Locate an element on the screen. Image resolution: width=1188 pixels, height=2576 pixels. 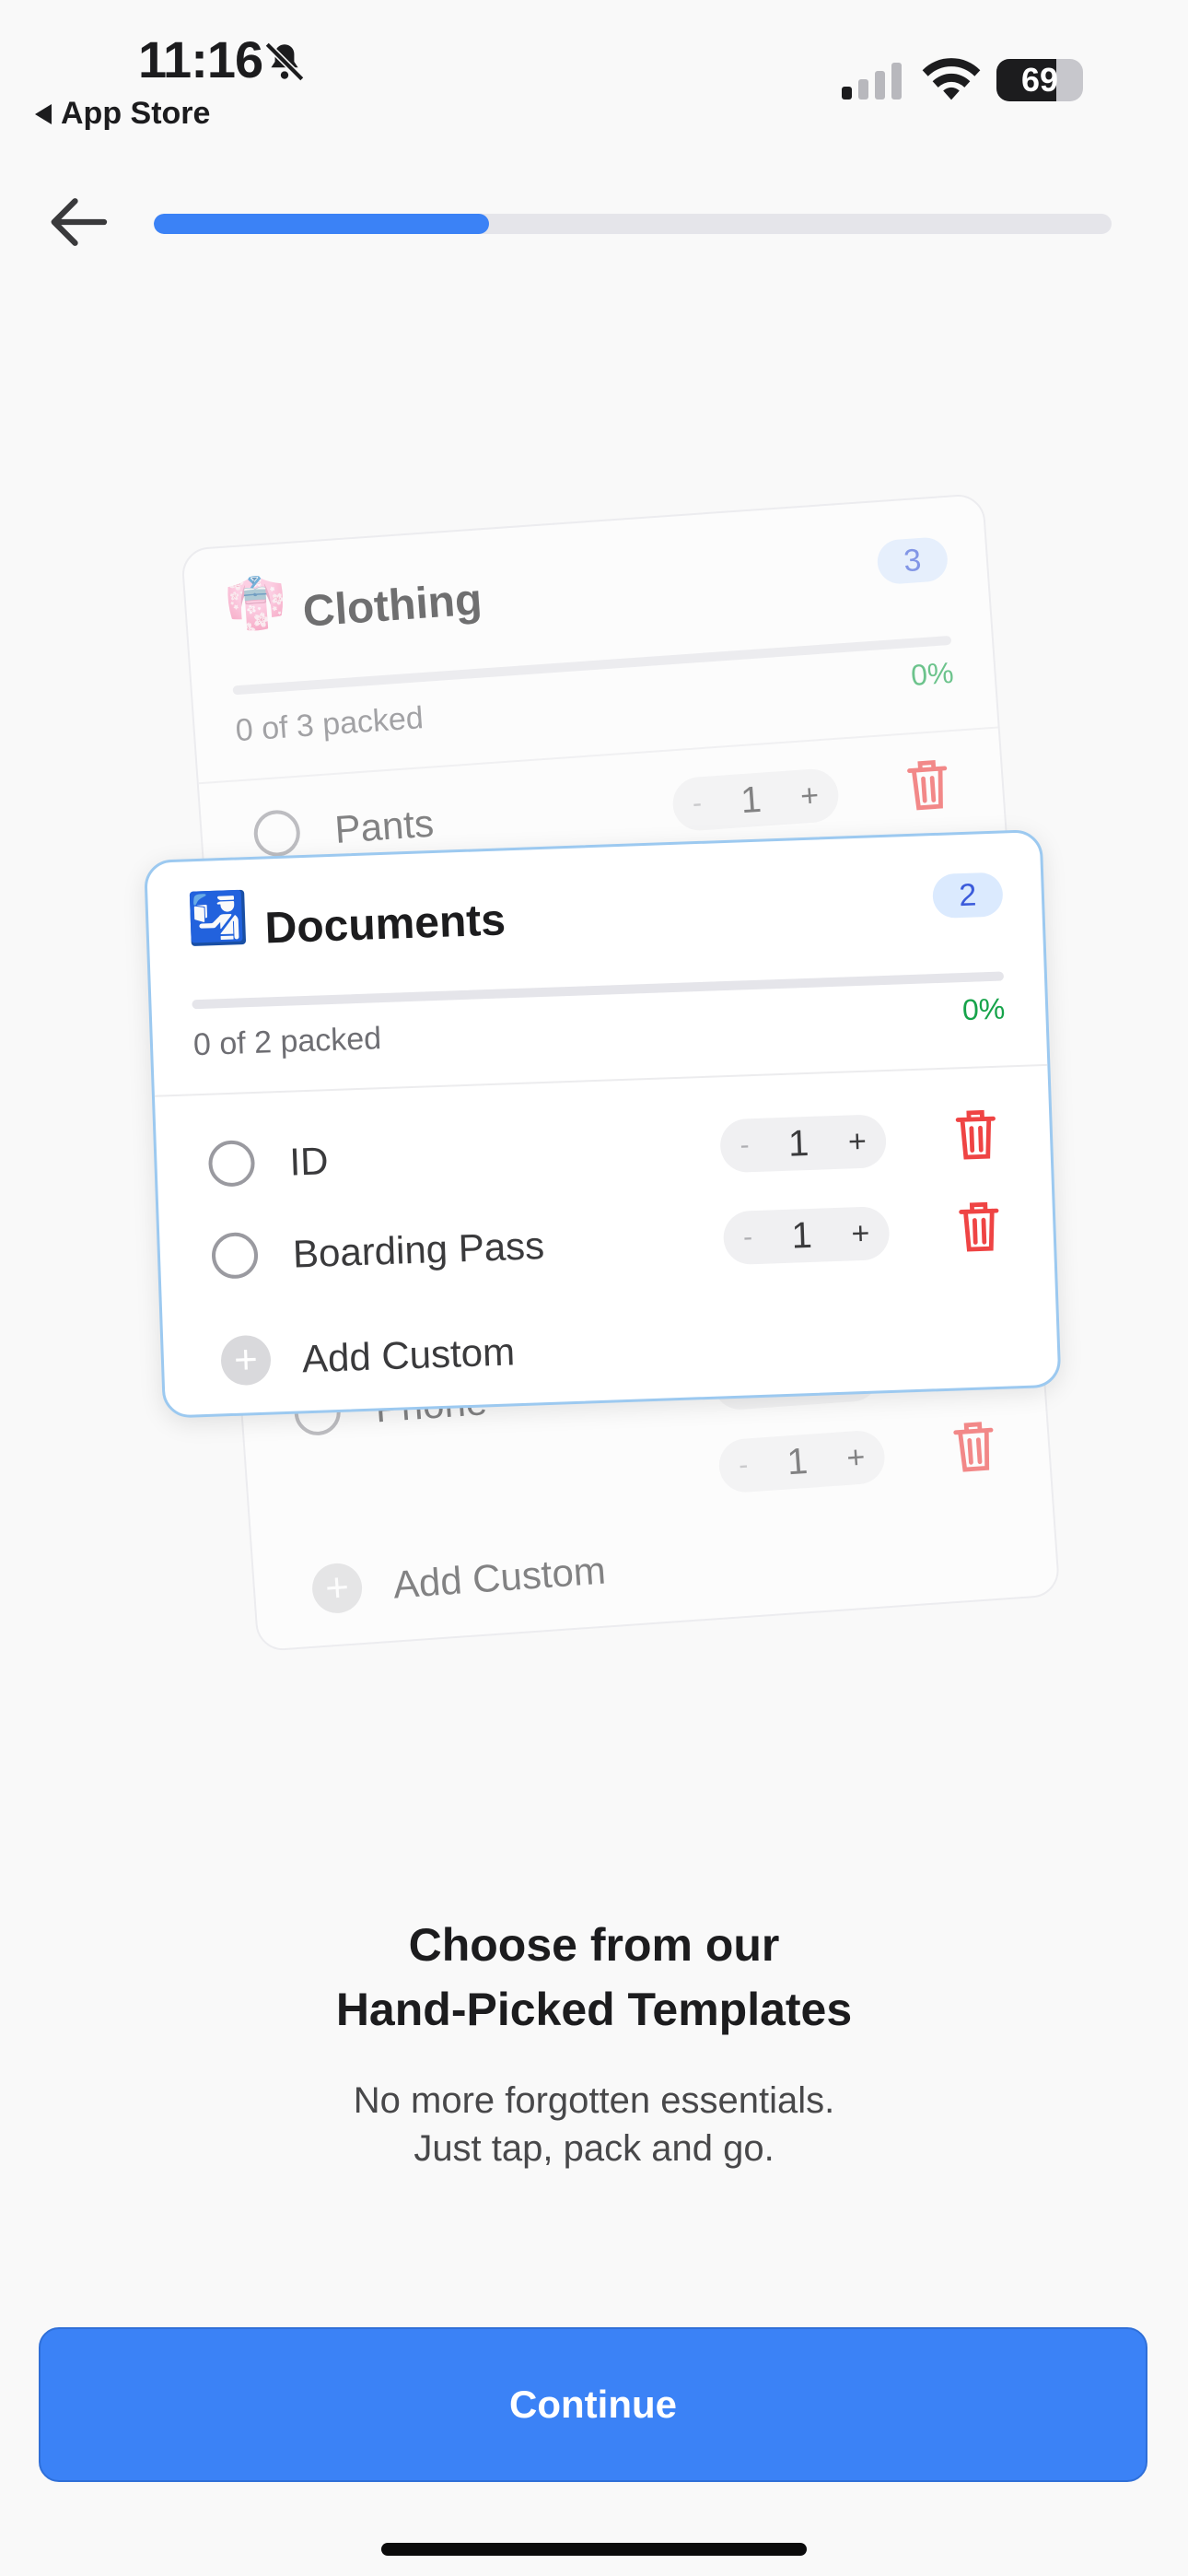
card-title: Clothing is located at coordinates (393, 606).